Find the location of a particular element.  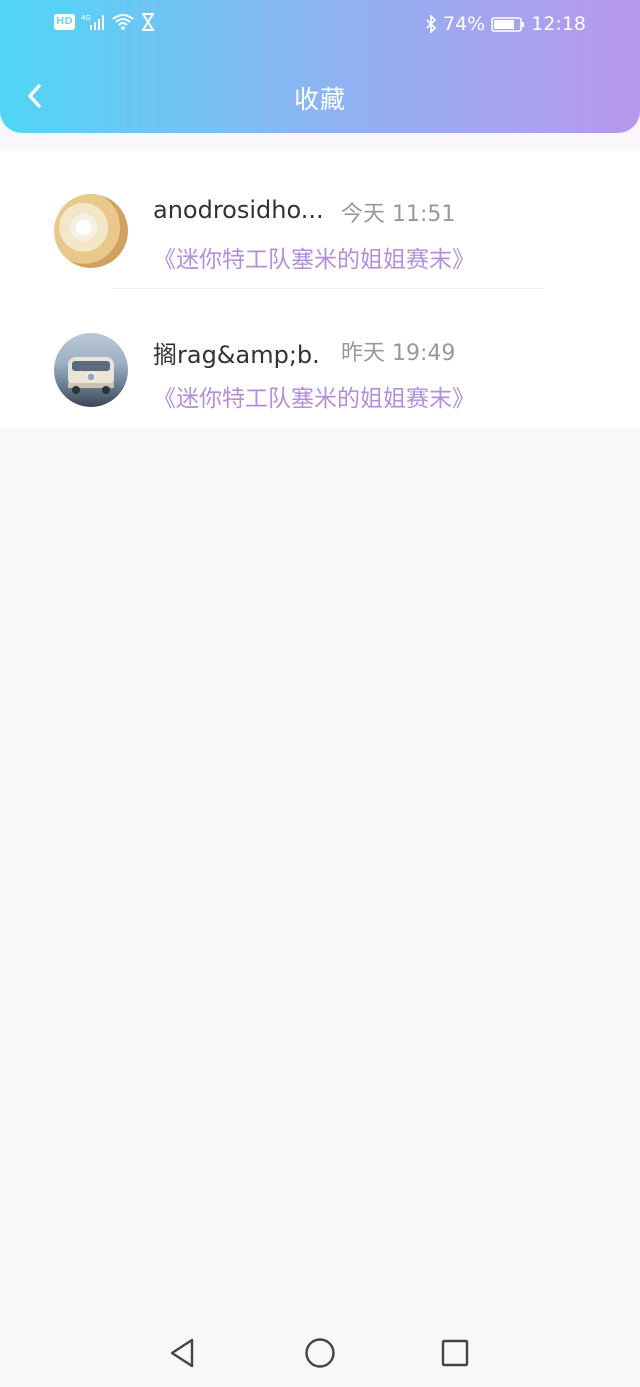

list-item: 搁rag&amp;b... 昨天 19:49 《迷你特工队塞米的姐姐赛末》 is located at coordinates (320, 358).